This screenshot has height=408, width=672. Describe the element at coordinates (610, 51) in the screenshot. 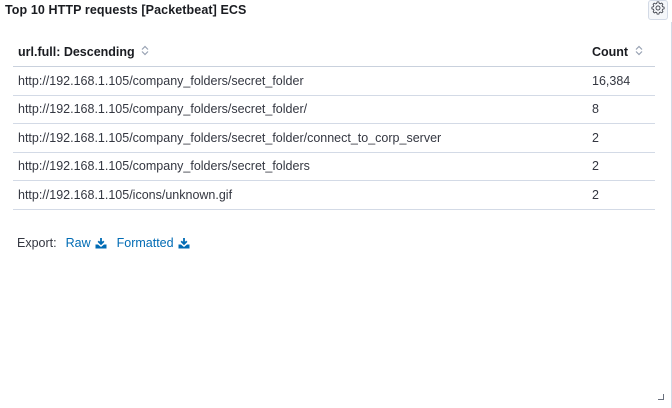

I see `column-header-label: Count` at that location.